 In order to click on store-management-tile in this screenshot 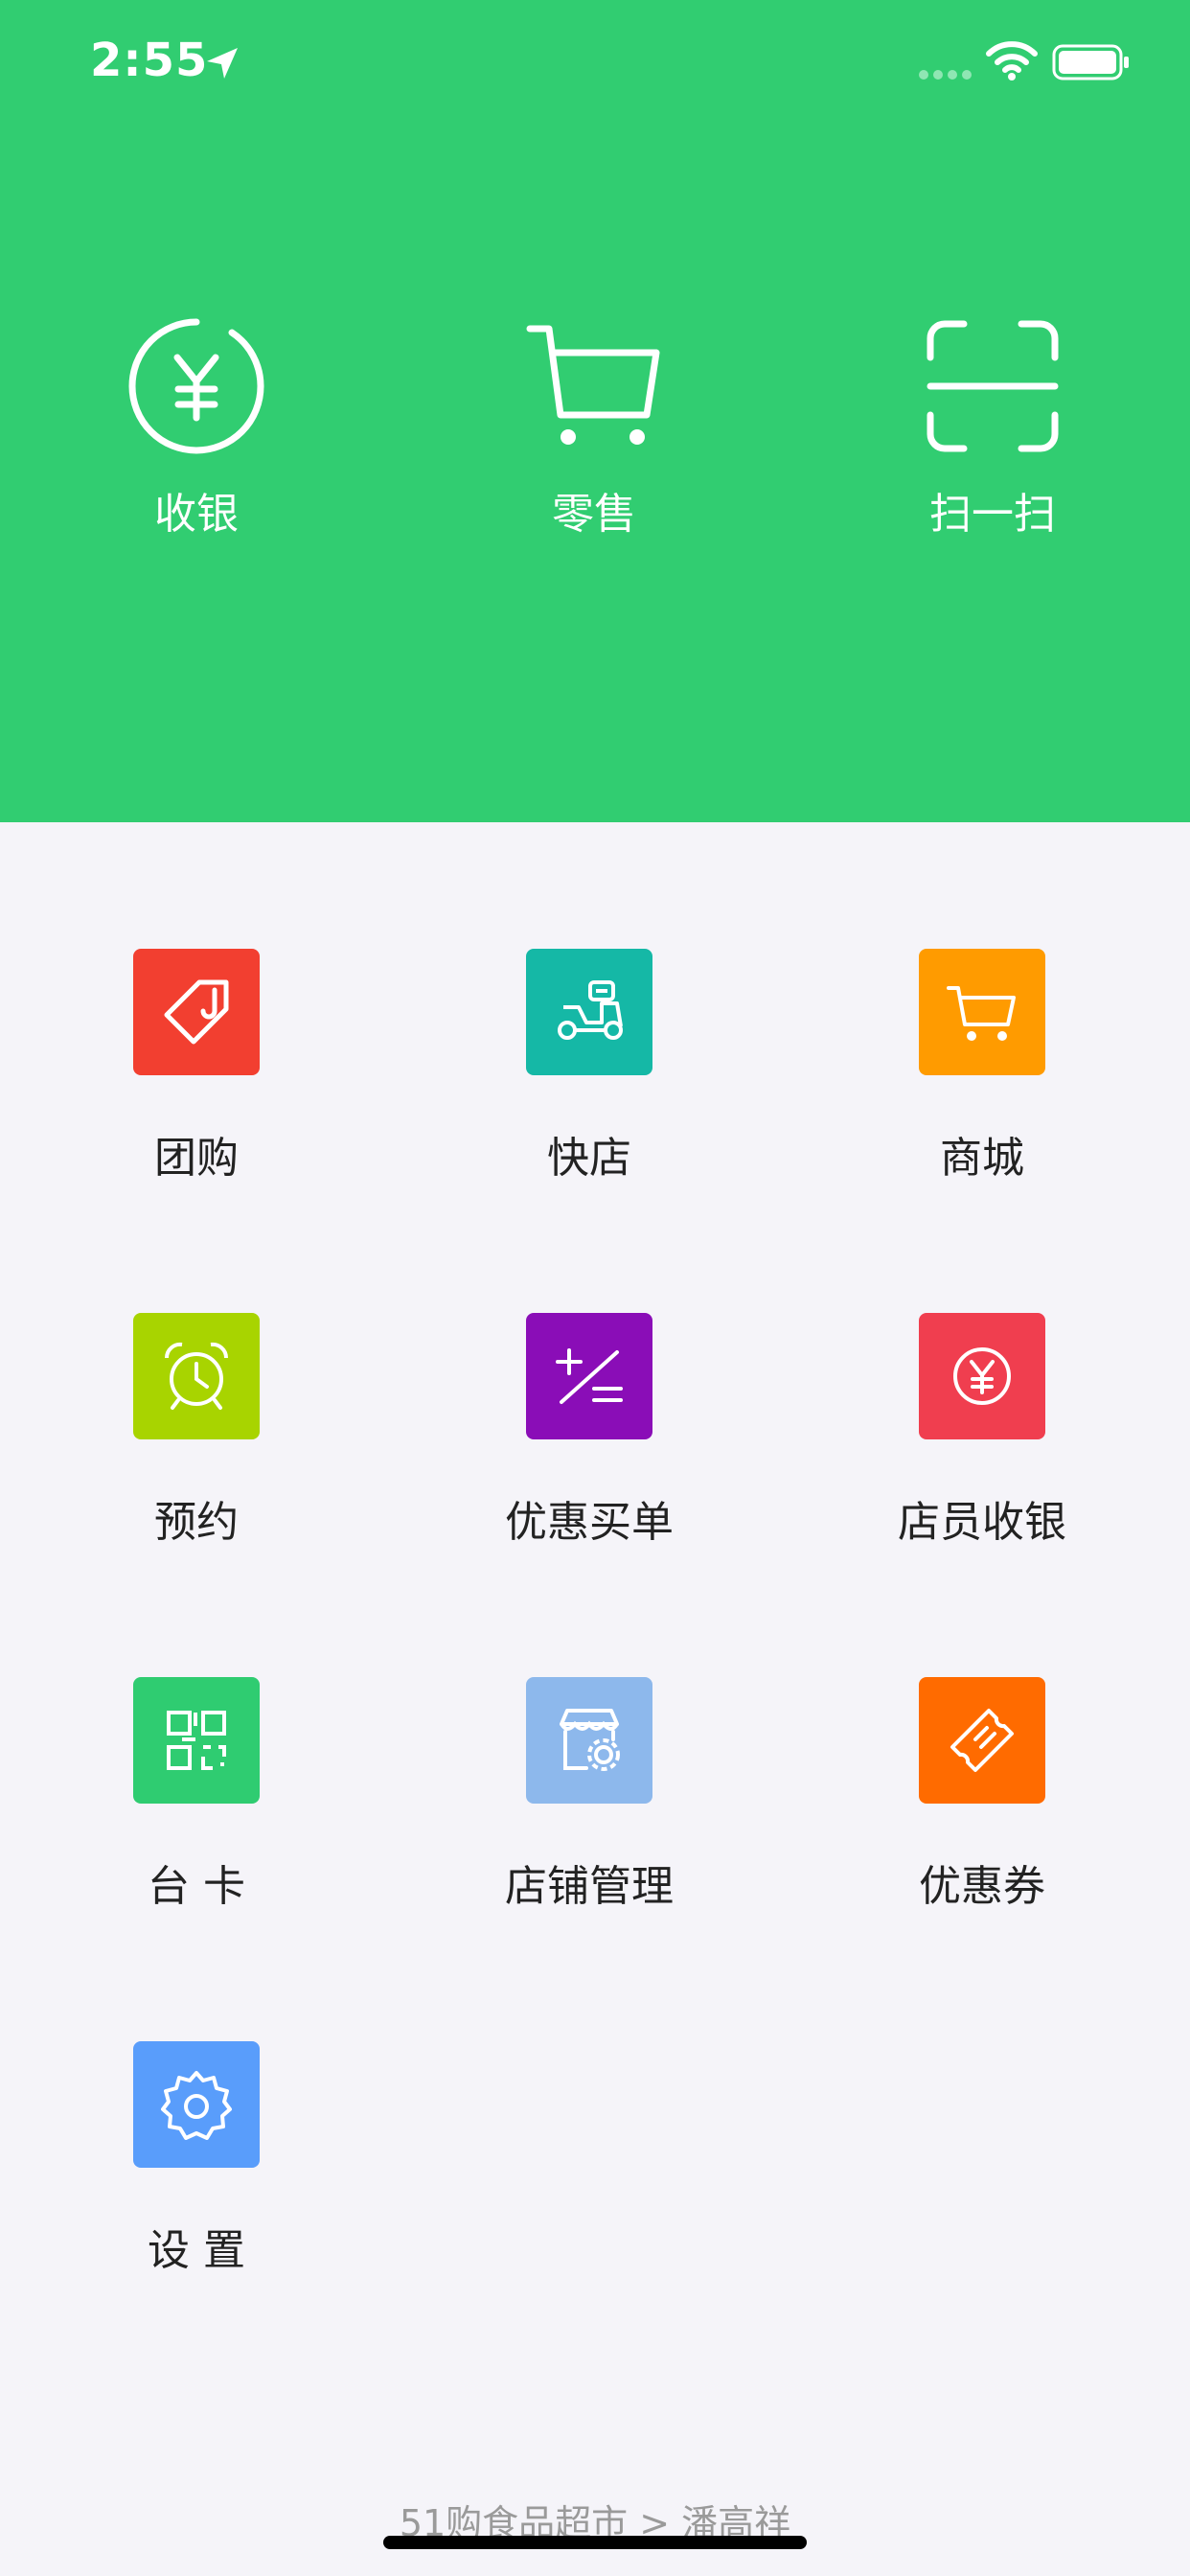, I will do `click(589, 1740)`.